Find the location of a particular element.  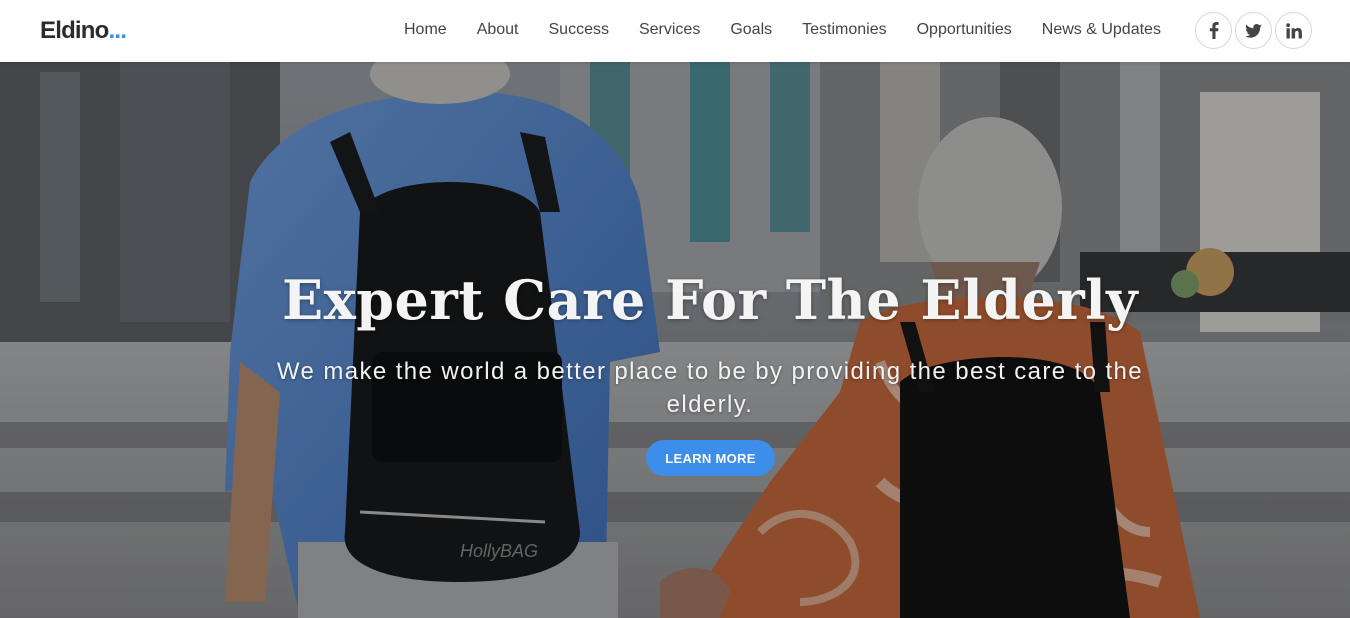

twitter-icon is located at coordinates (1253, 30).